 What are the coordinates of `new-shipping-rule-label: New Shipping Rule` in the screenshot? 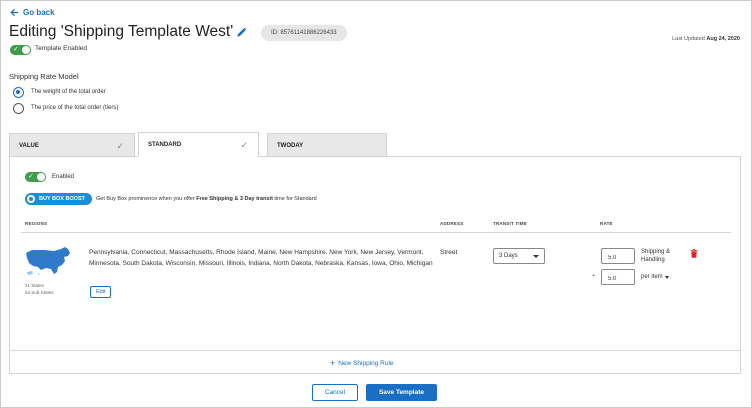 It's located at (366, 363).